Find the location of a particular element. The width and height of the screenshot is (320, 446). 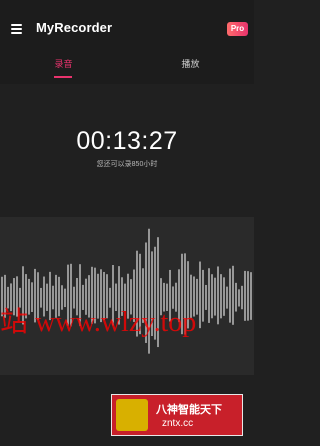

app-bar: MyRecorder Pro is located at coordinates (127, 27).